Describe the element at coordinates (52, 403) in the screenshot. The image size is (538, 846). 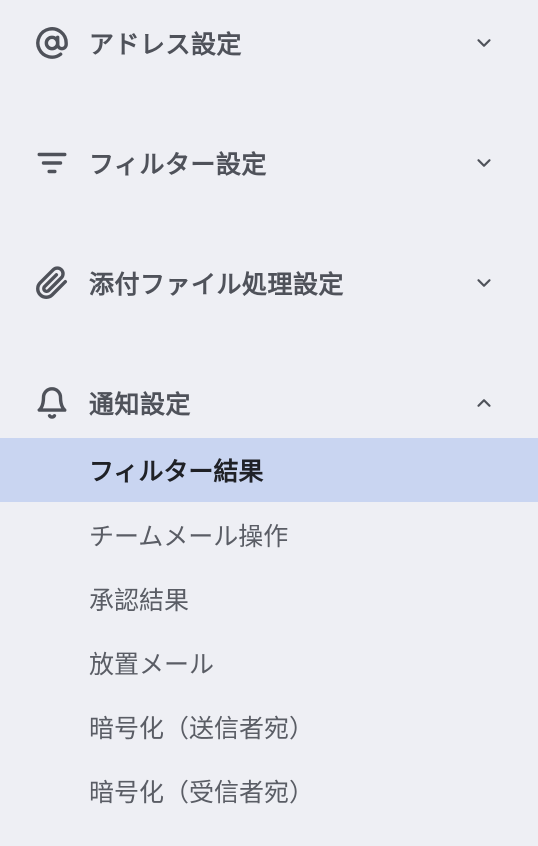
I see `bell-icon` at that location.